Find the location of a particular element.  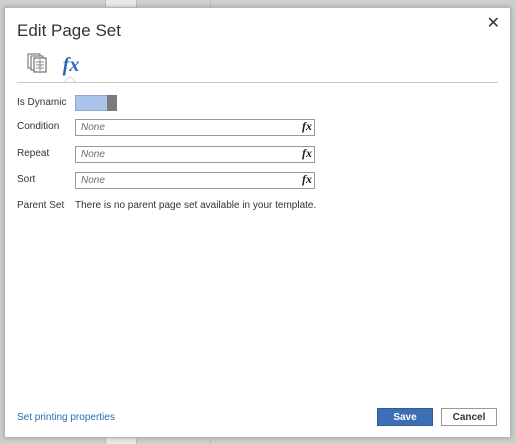

condition-placeholder: None is located at coordinates (93, 127).